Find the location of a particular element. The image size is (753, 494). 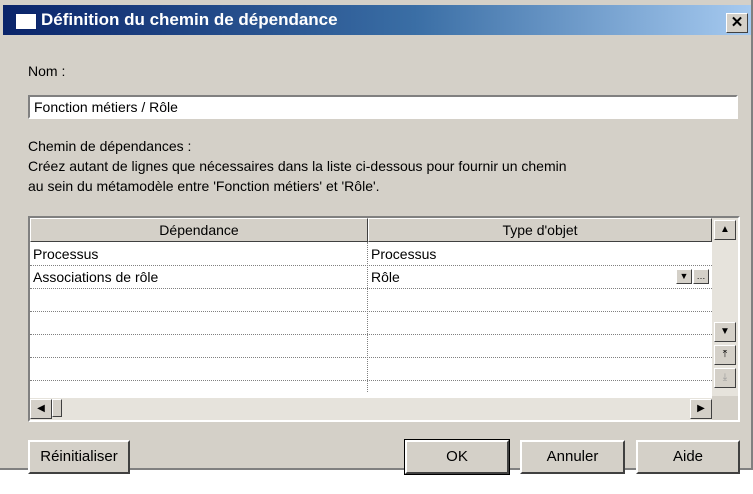

horizontal-scrollbar: ◀ ▶ is located at coordinates (371, 409).